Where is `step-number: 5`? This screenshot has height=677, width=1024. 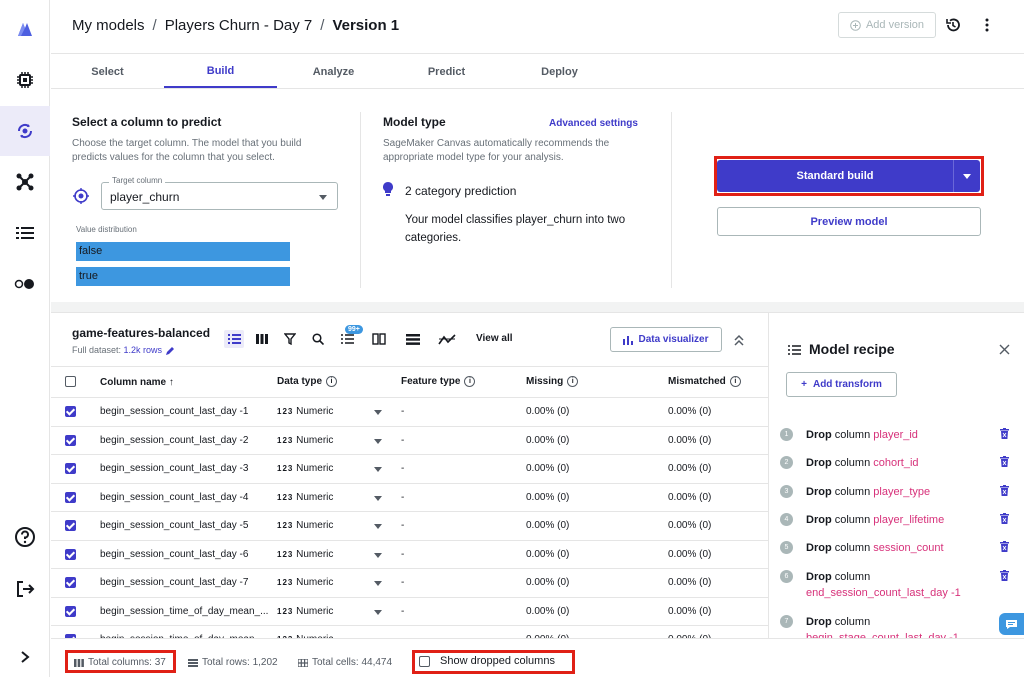
step-number: 5 is located at coordinates (786, 547).